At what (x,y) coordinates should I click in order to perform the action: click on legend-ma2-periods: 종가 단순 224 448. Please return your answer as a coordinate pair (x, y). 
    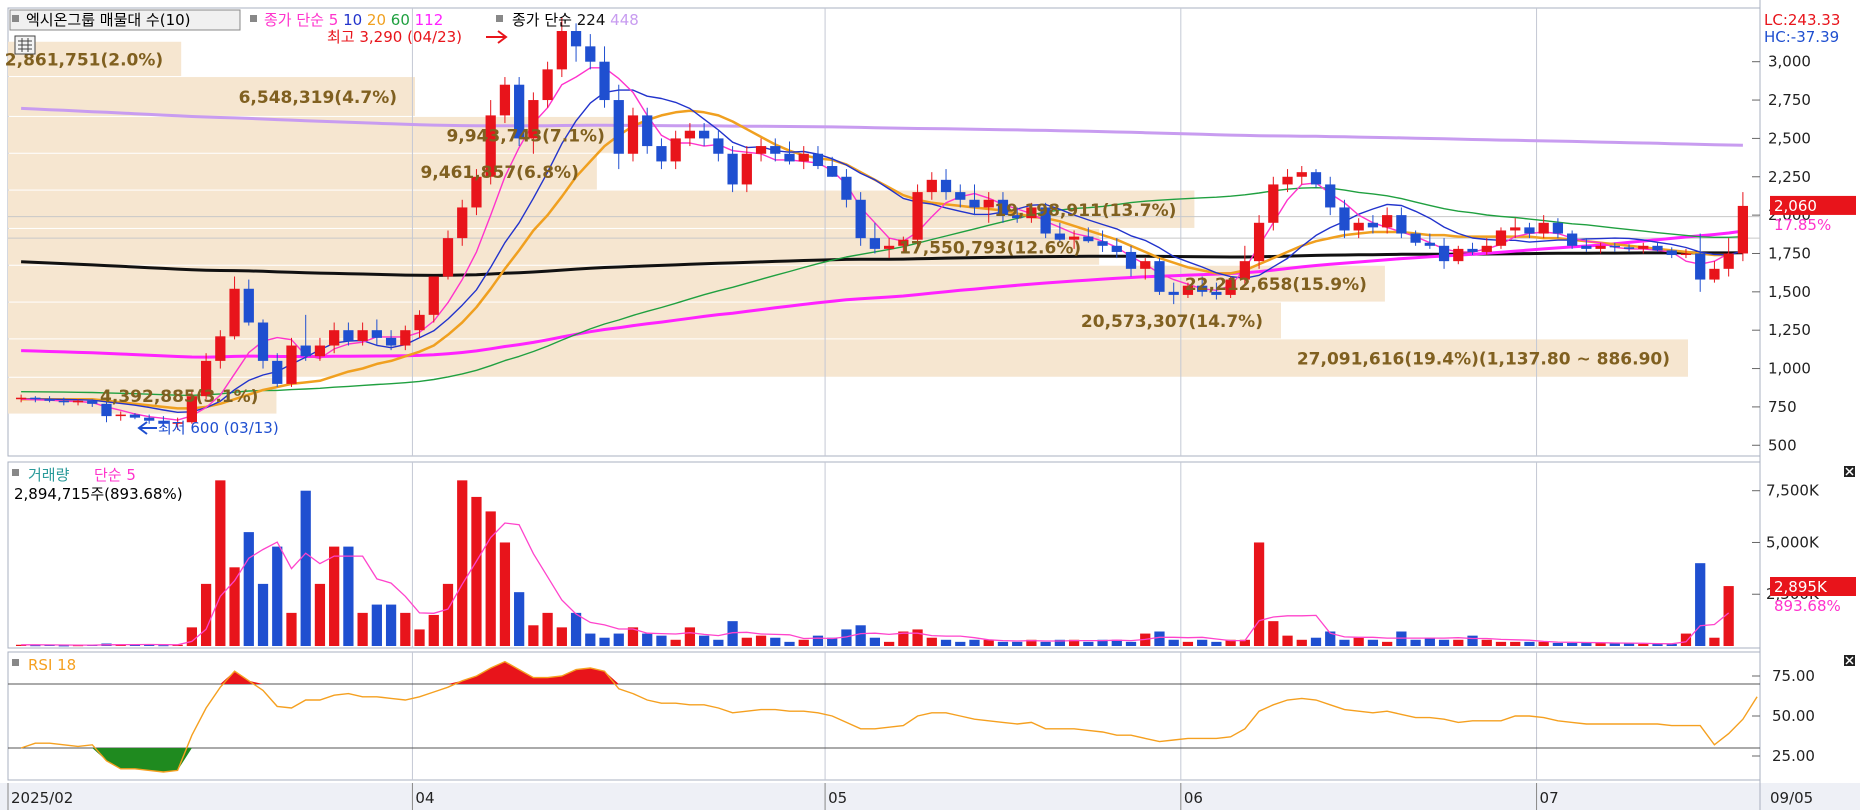
    Looking at the image, I should click on (575, 20).